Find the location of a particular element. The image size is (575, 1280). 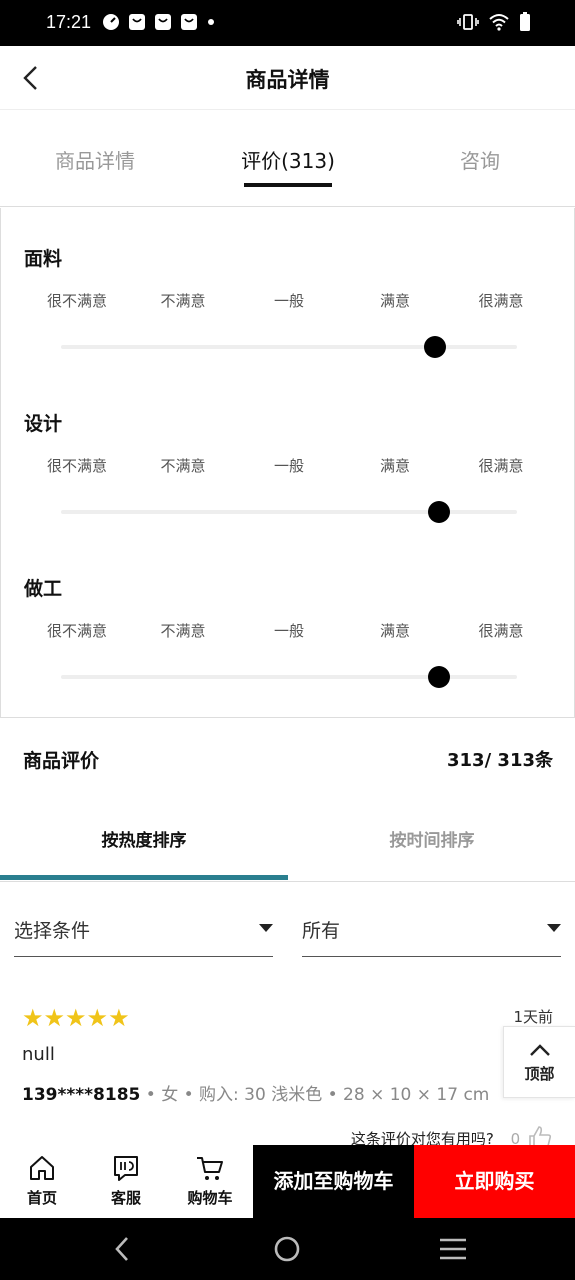

shopping-cart-icon is located at coordinates (210, 1168).